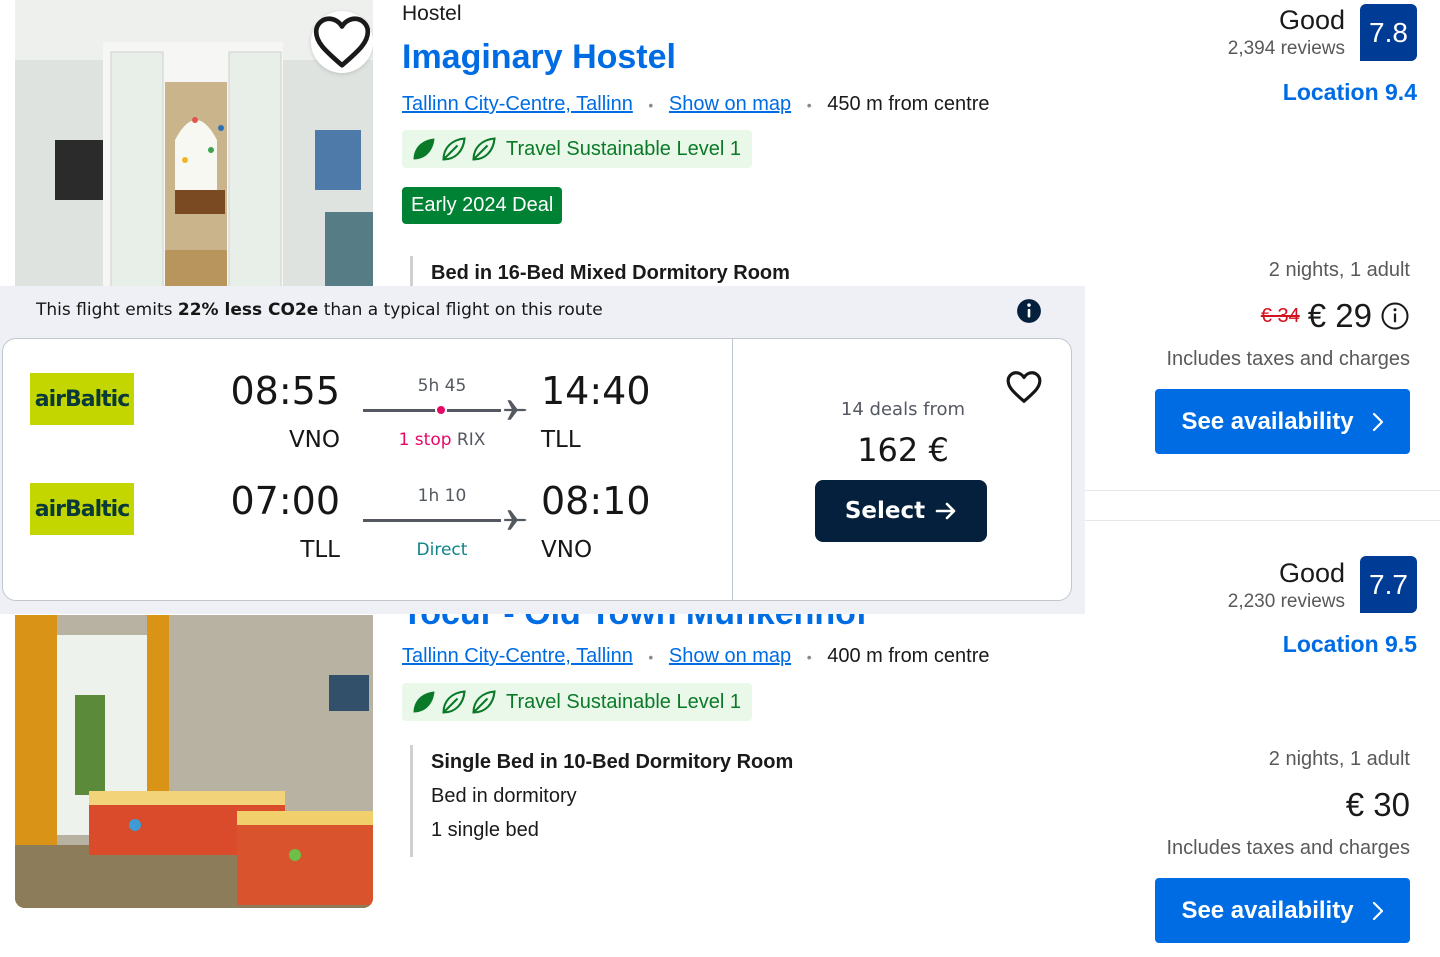 This screenshot has height=957, width=1440. What do you see at coordinates (1288, 805) in the screenshot?
I see `price-row: € 30` at bounding box center [1288, 805].